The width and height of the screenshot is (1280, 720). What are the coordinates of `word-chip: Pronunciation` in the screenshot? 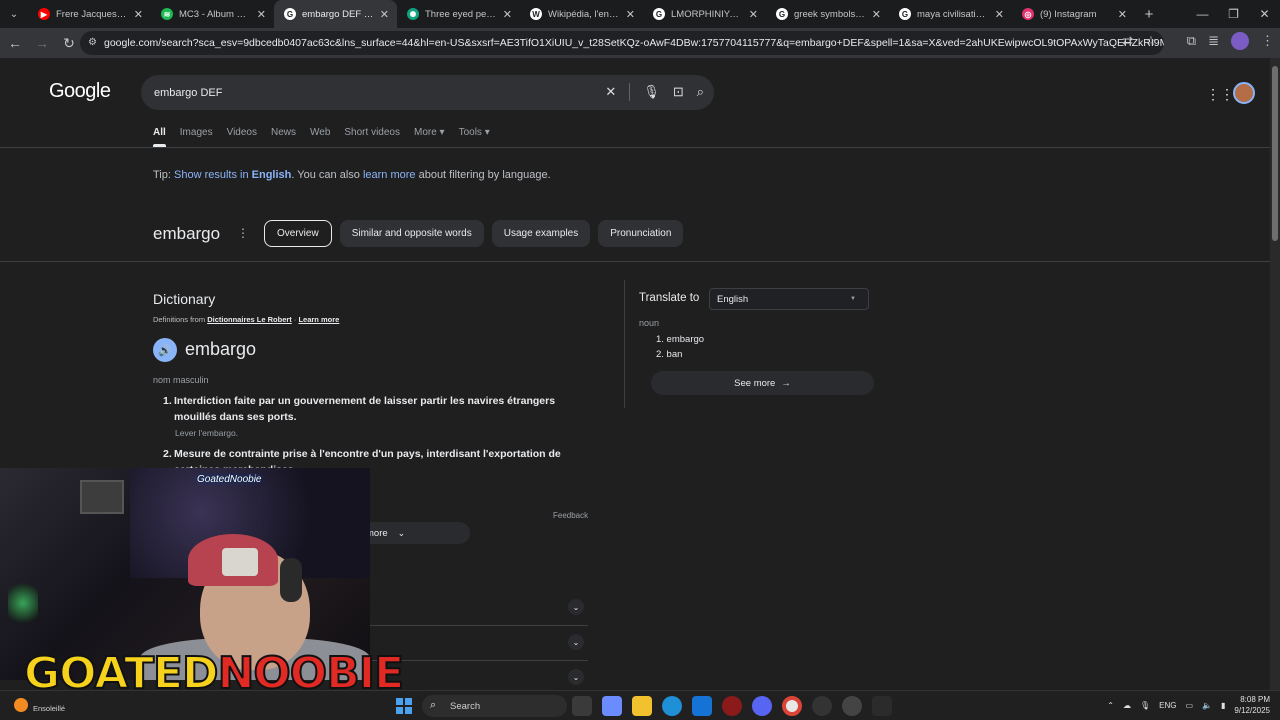 It's located at (641, 233).